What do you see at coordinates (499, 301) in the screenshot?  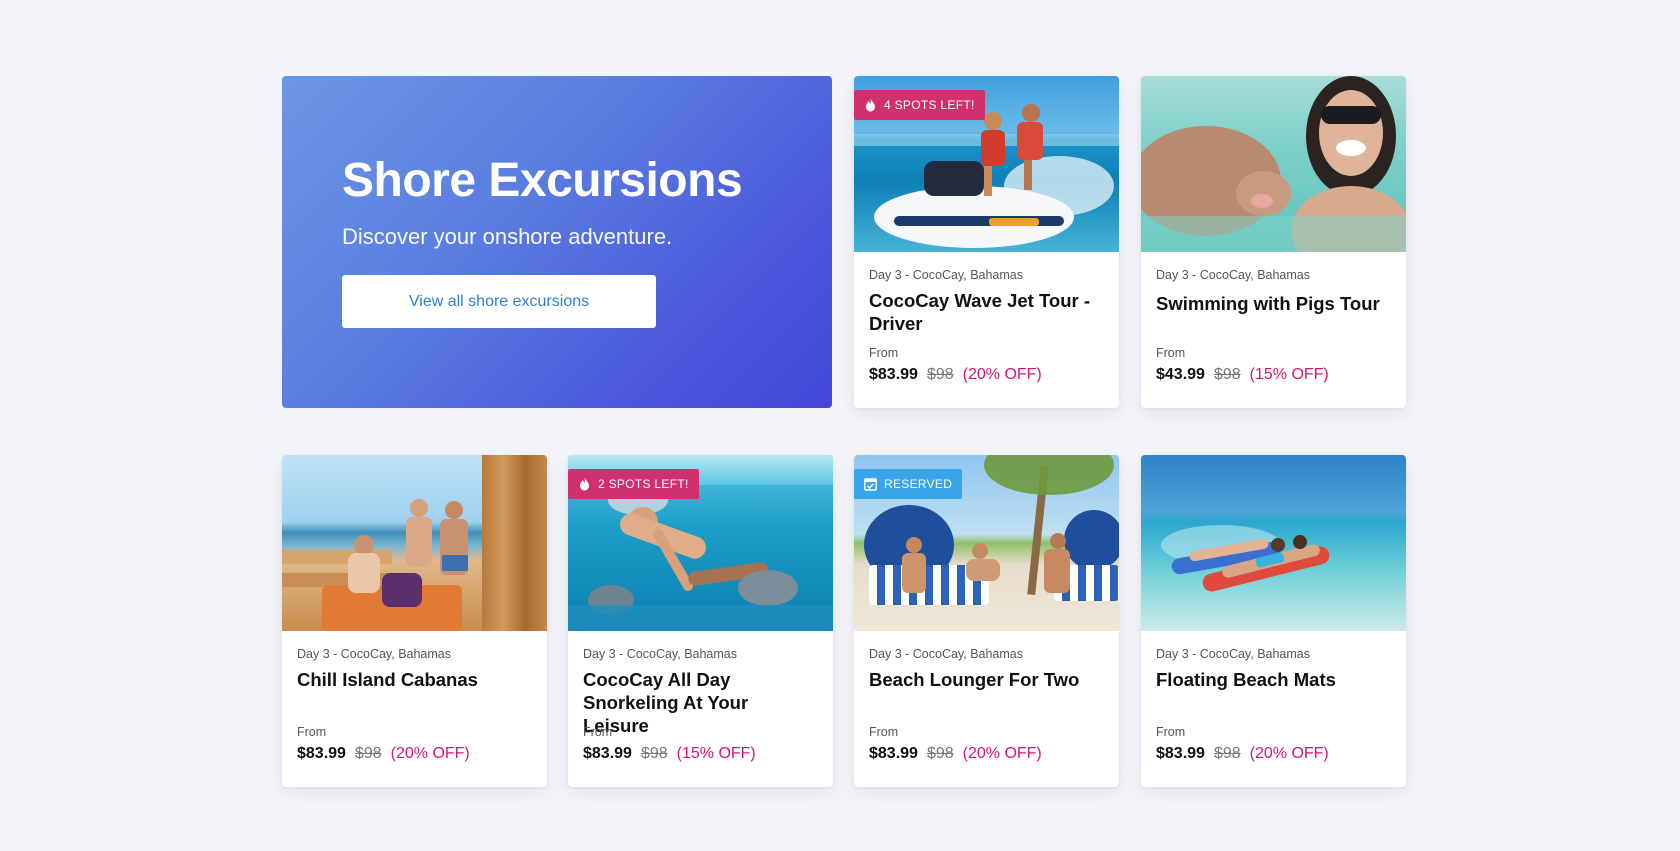 I see `view-all-excursions-button: View all shore excursions` at bounding box center [499, 301].